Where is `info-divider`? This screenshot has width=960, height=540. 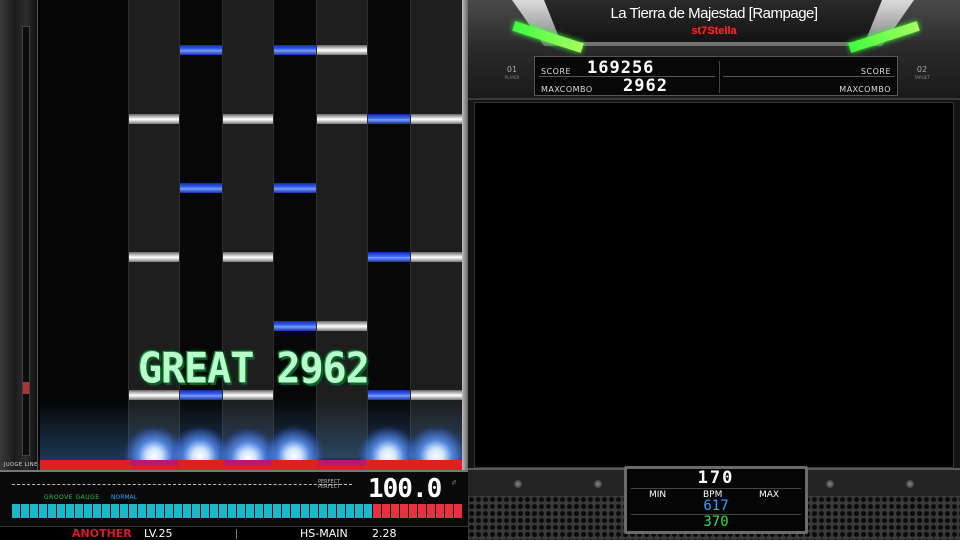 info-divider is located at coordinates (236, 534).